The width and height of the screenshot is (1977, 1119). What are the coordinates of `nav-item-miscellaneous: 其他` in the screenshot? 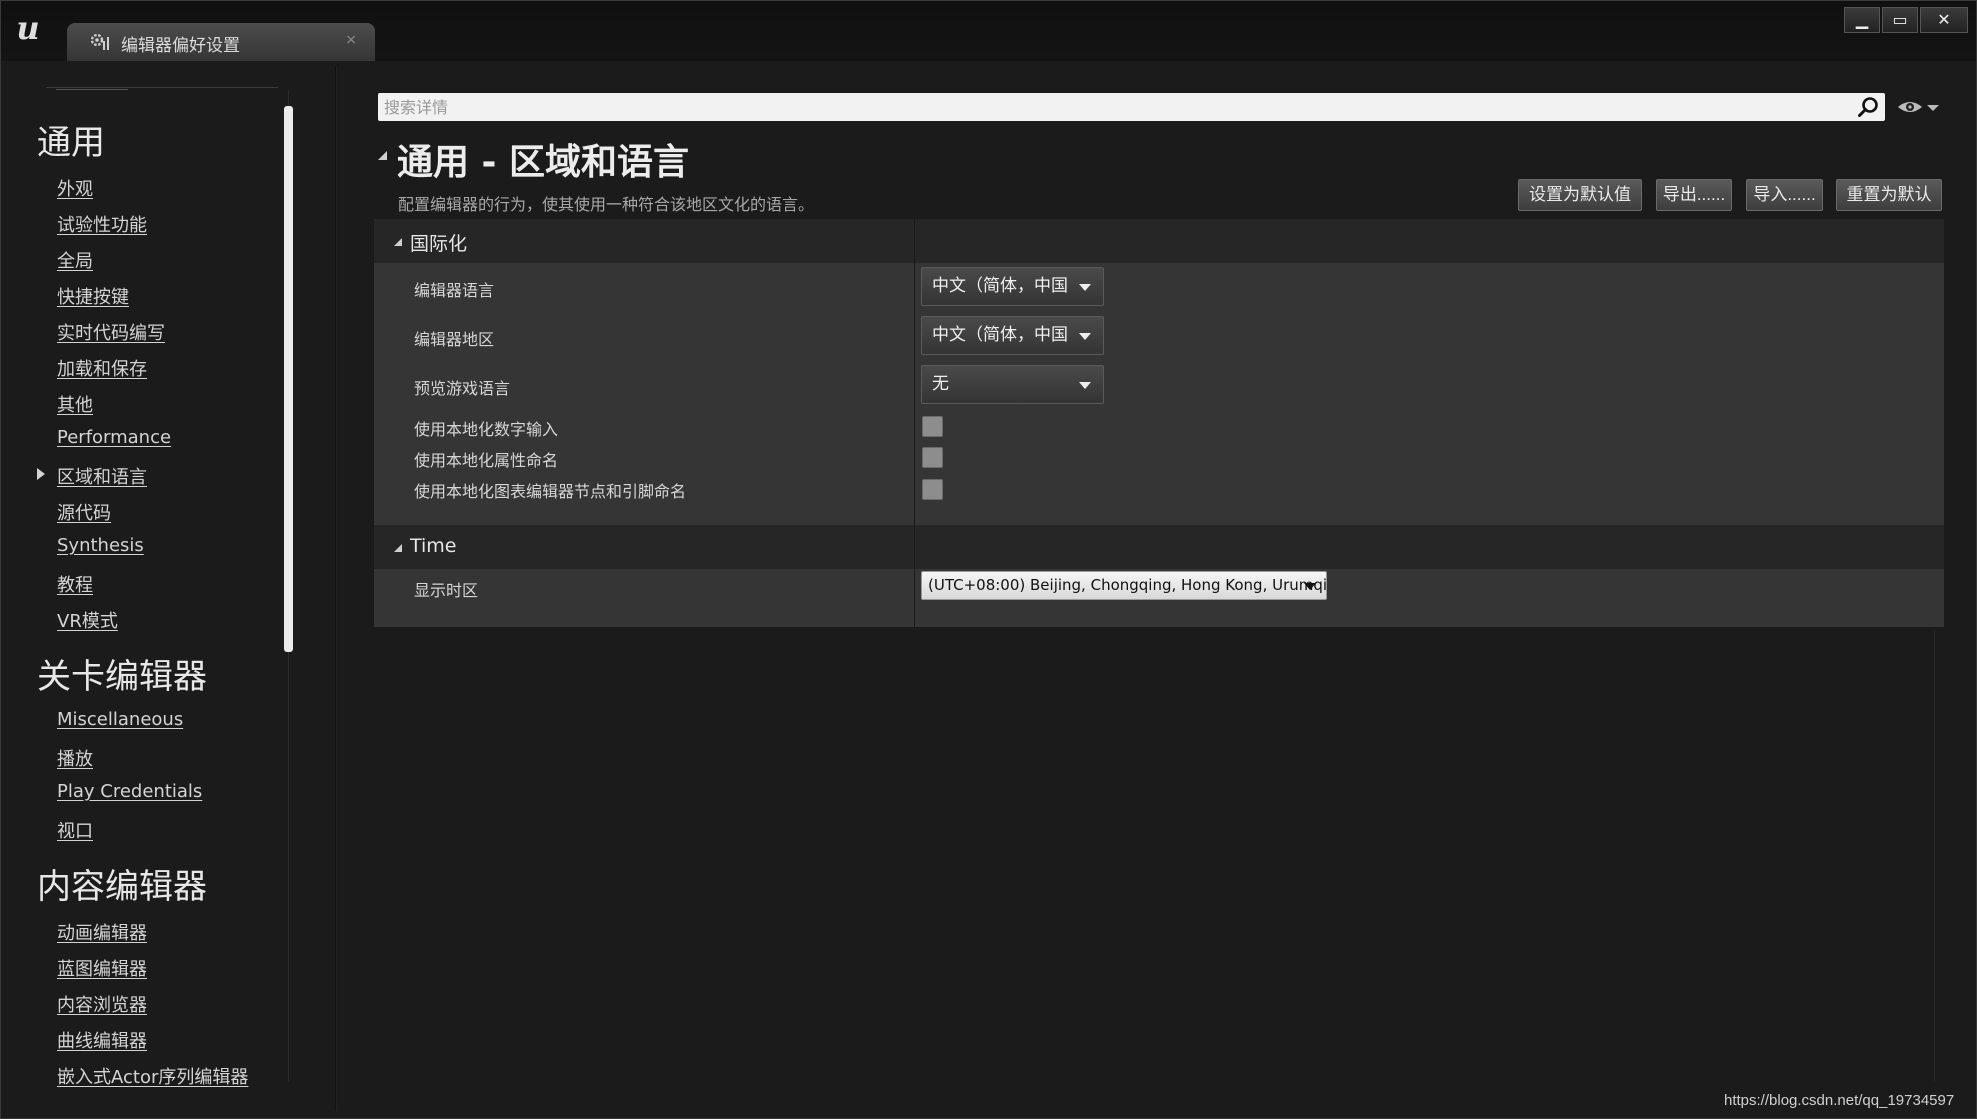 It's located at (75, 404).